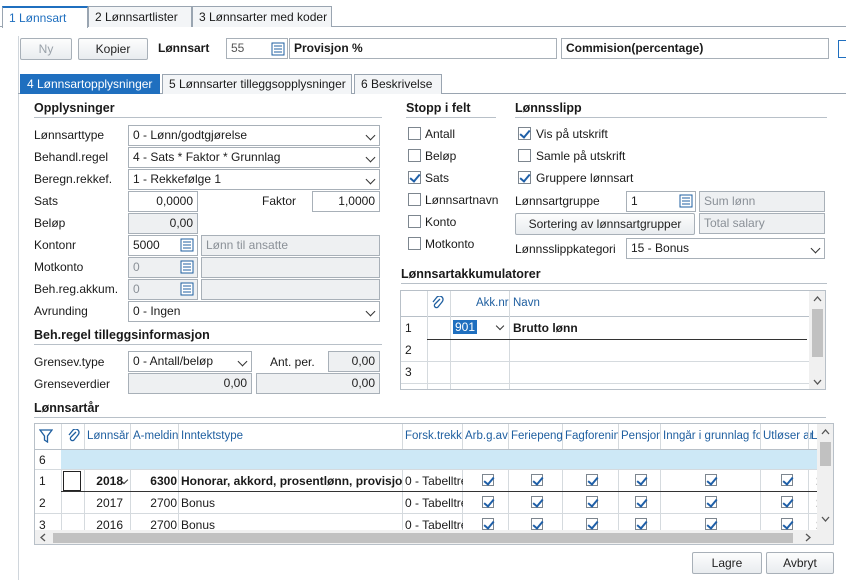 The height and width of the screenshot is (580, 846). What do you see at coordinates (398, 84) in the screenshot?
I see `tab-beskrivelse: 6 Beskrivelse` at bounding box center [398, 84].